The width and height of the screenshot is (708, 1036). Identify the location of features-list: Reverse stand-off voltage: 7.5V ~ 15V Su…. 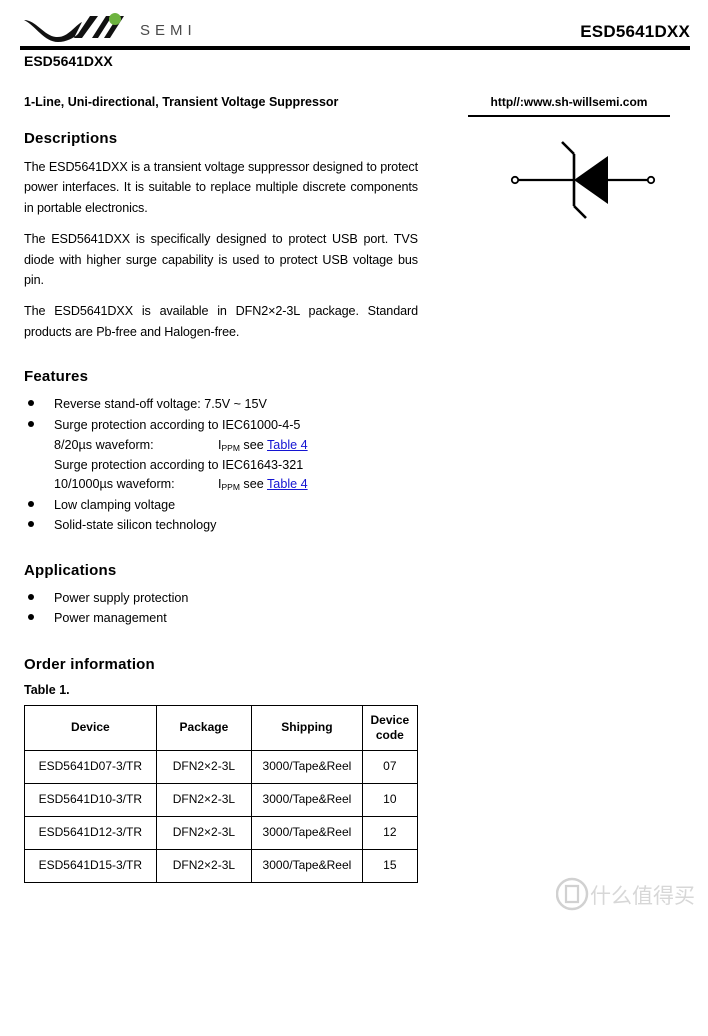
(221, 415).